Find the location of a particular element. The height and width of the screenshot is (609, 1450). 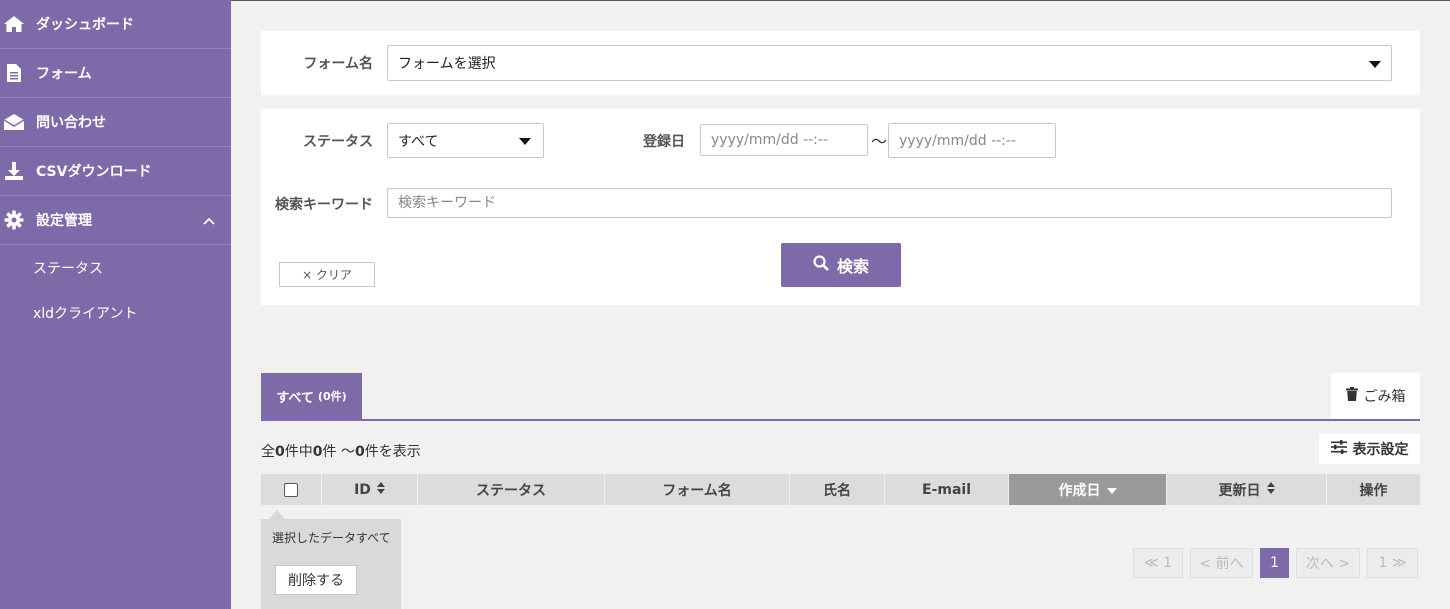

sidebar-item-label: CSVダウンロード is located at coordinates (94, 172).